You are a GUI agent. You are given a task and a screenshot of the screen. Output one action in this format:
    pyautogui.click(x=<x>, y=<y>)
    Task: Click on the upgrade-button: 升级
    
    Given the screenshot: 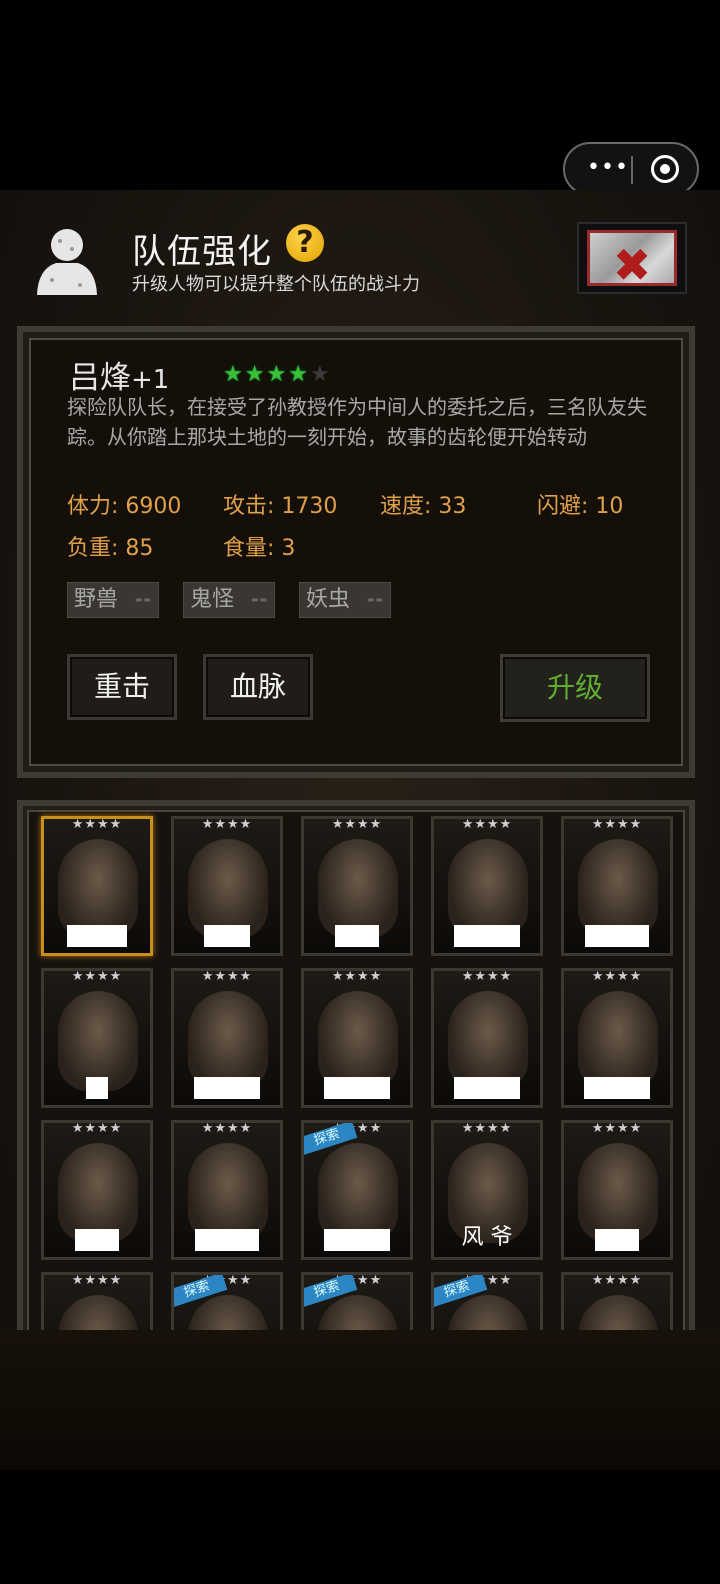 What is the action you would take?
    pyautogui.click(x=575, y=688)
    